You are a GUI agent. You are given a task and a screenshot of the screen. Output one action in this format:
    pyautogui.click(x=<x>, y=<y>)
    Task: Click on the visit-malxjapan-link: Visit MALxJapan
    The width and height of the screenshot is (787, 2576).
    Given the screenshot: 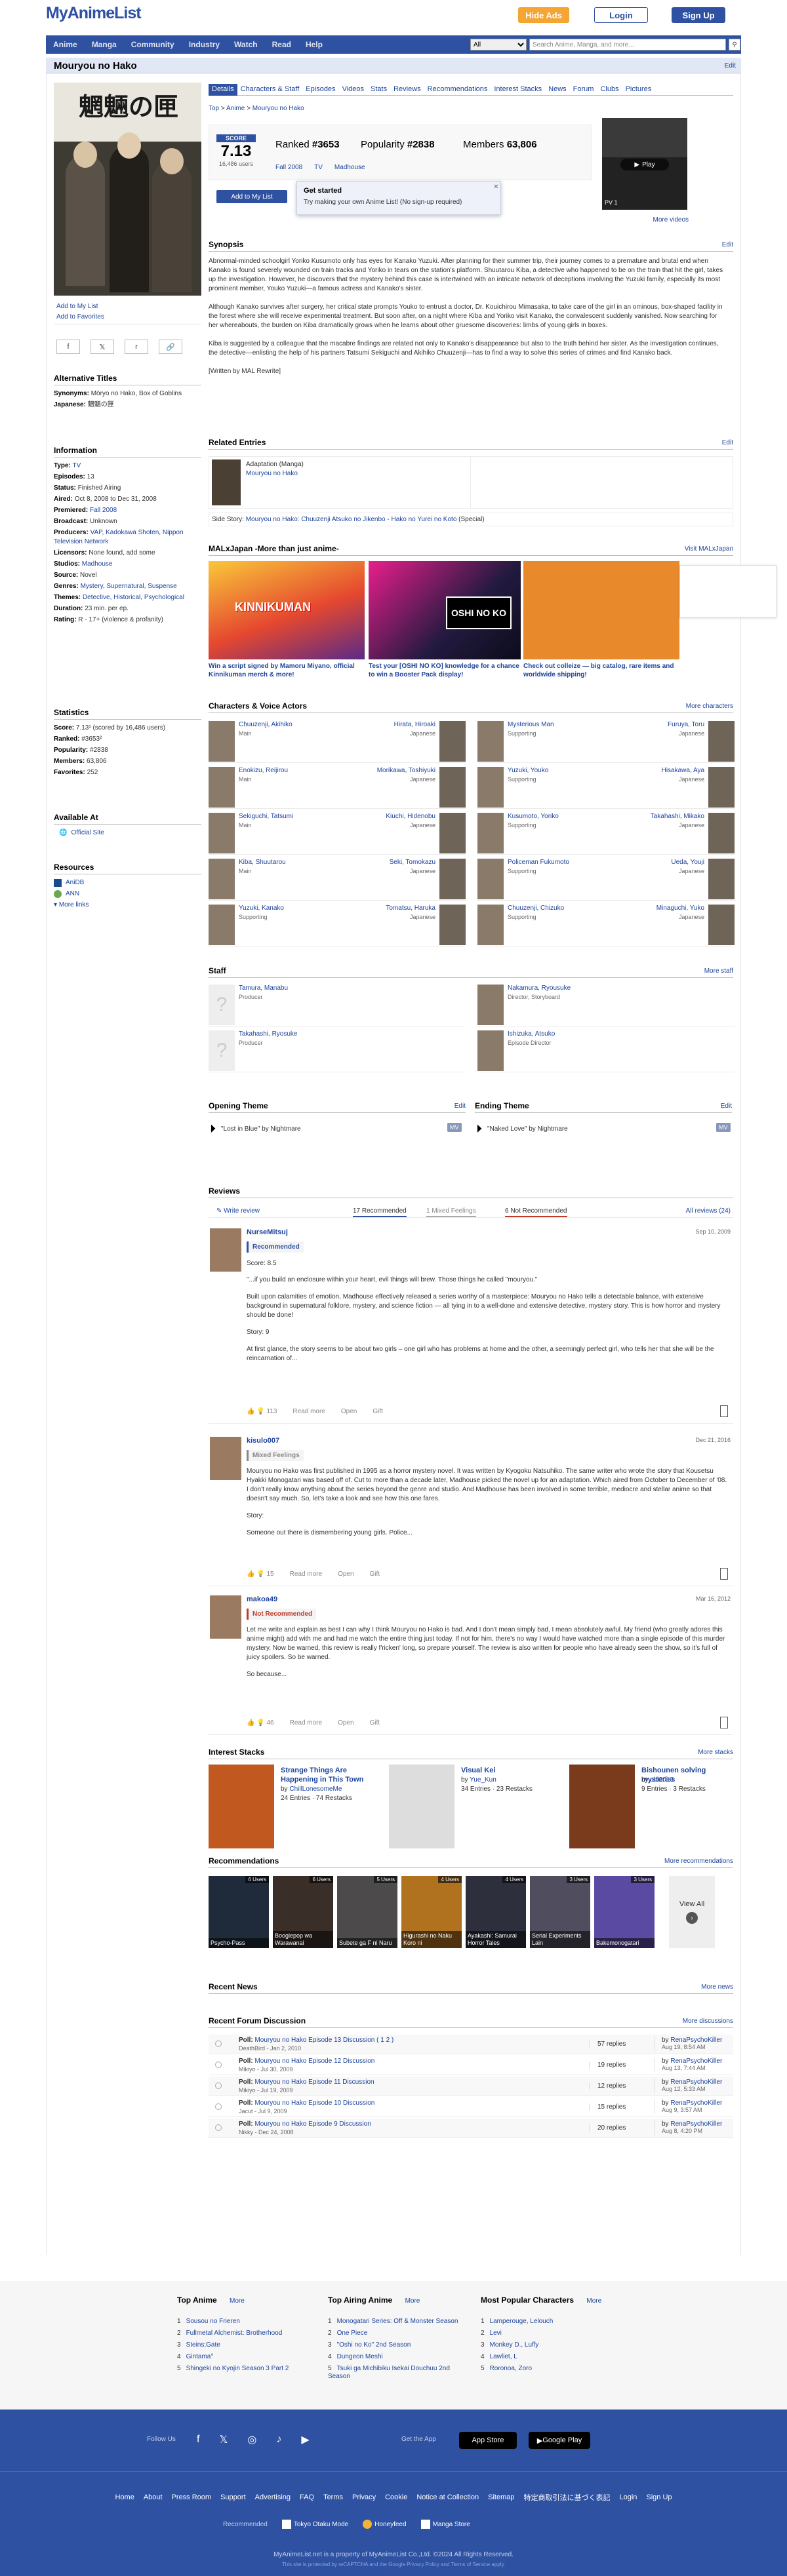 What is the action you would take?
    pyautogui.click(x=709, y=549)
    